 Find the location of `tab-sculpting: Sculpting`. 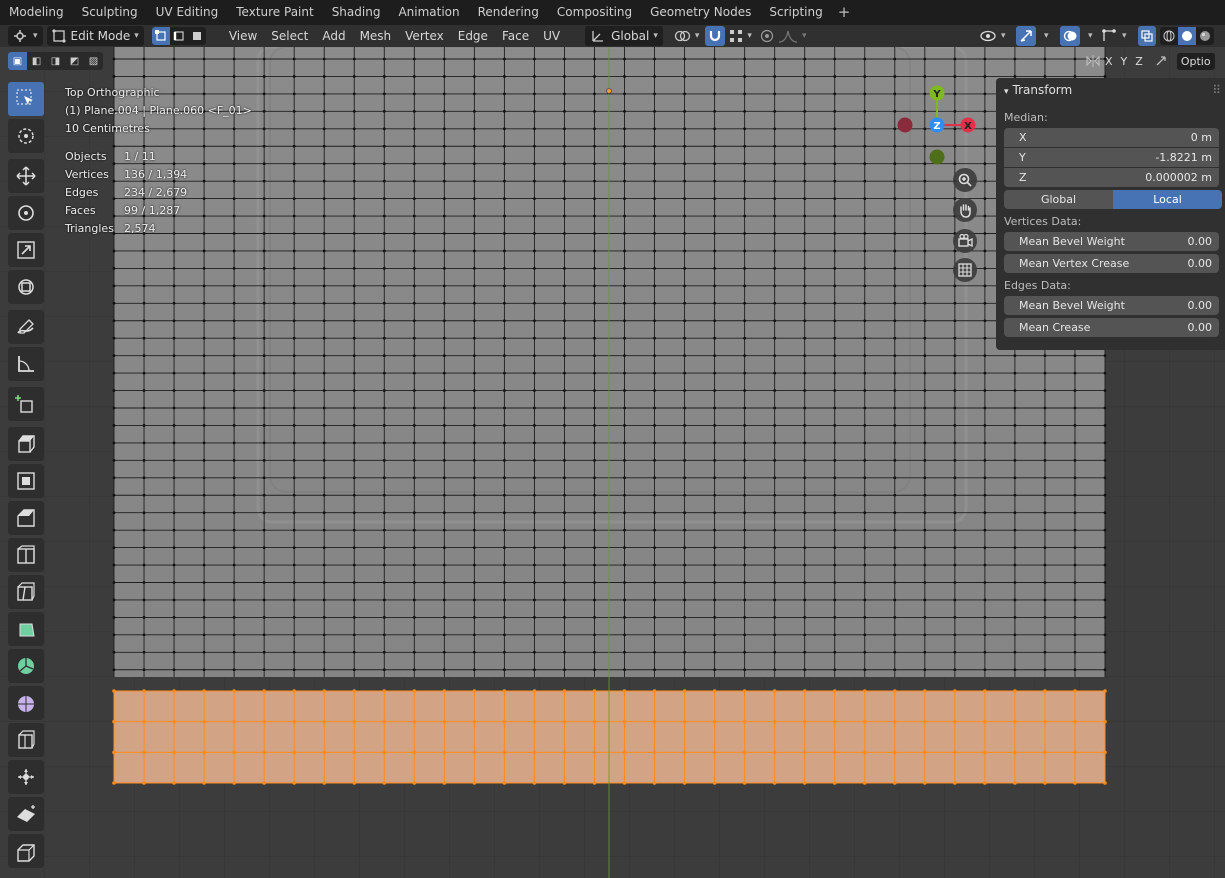

tab-sculpting: Sculpting is located at coordinates (110, 12).